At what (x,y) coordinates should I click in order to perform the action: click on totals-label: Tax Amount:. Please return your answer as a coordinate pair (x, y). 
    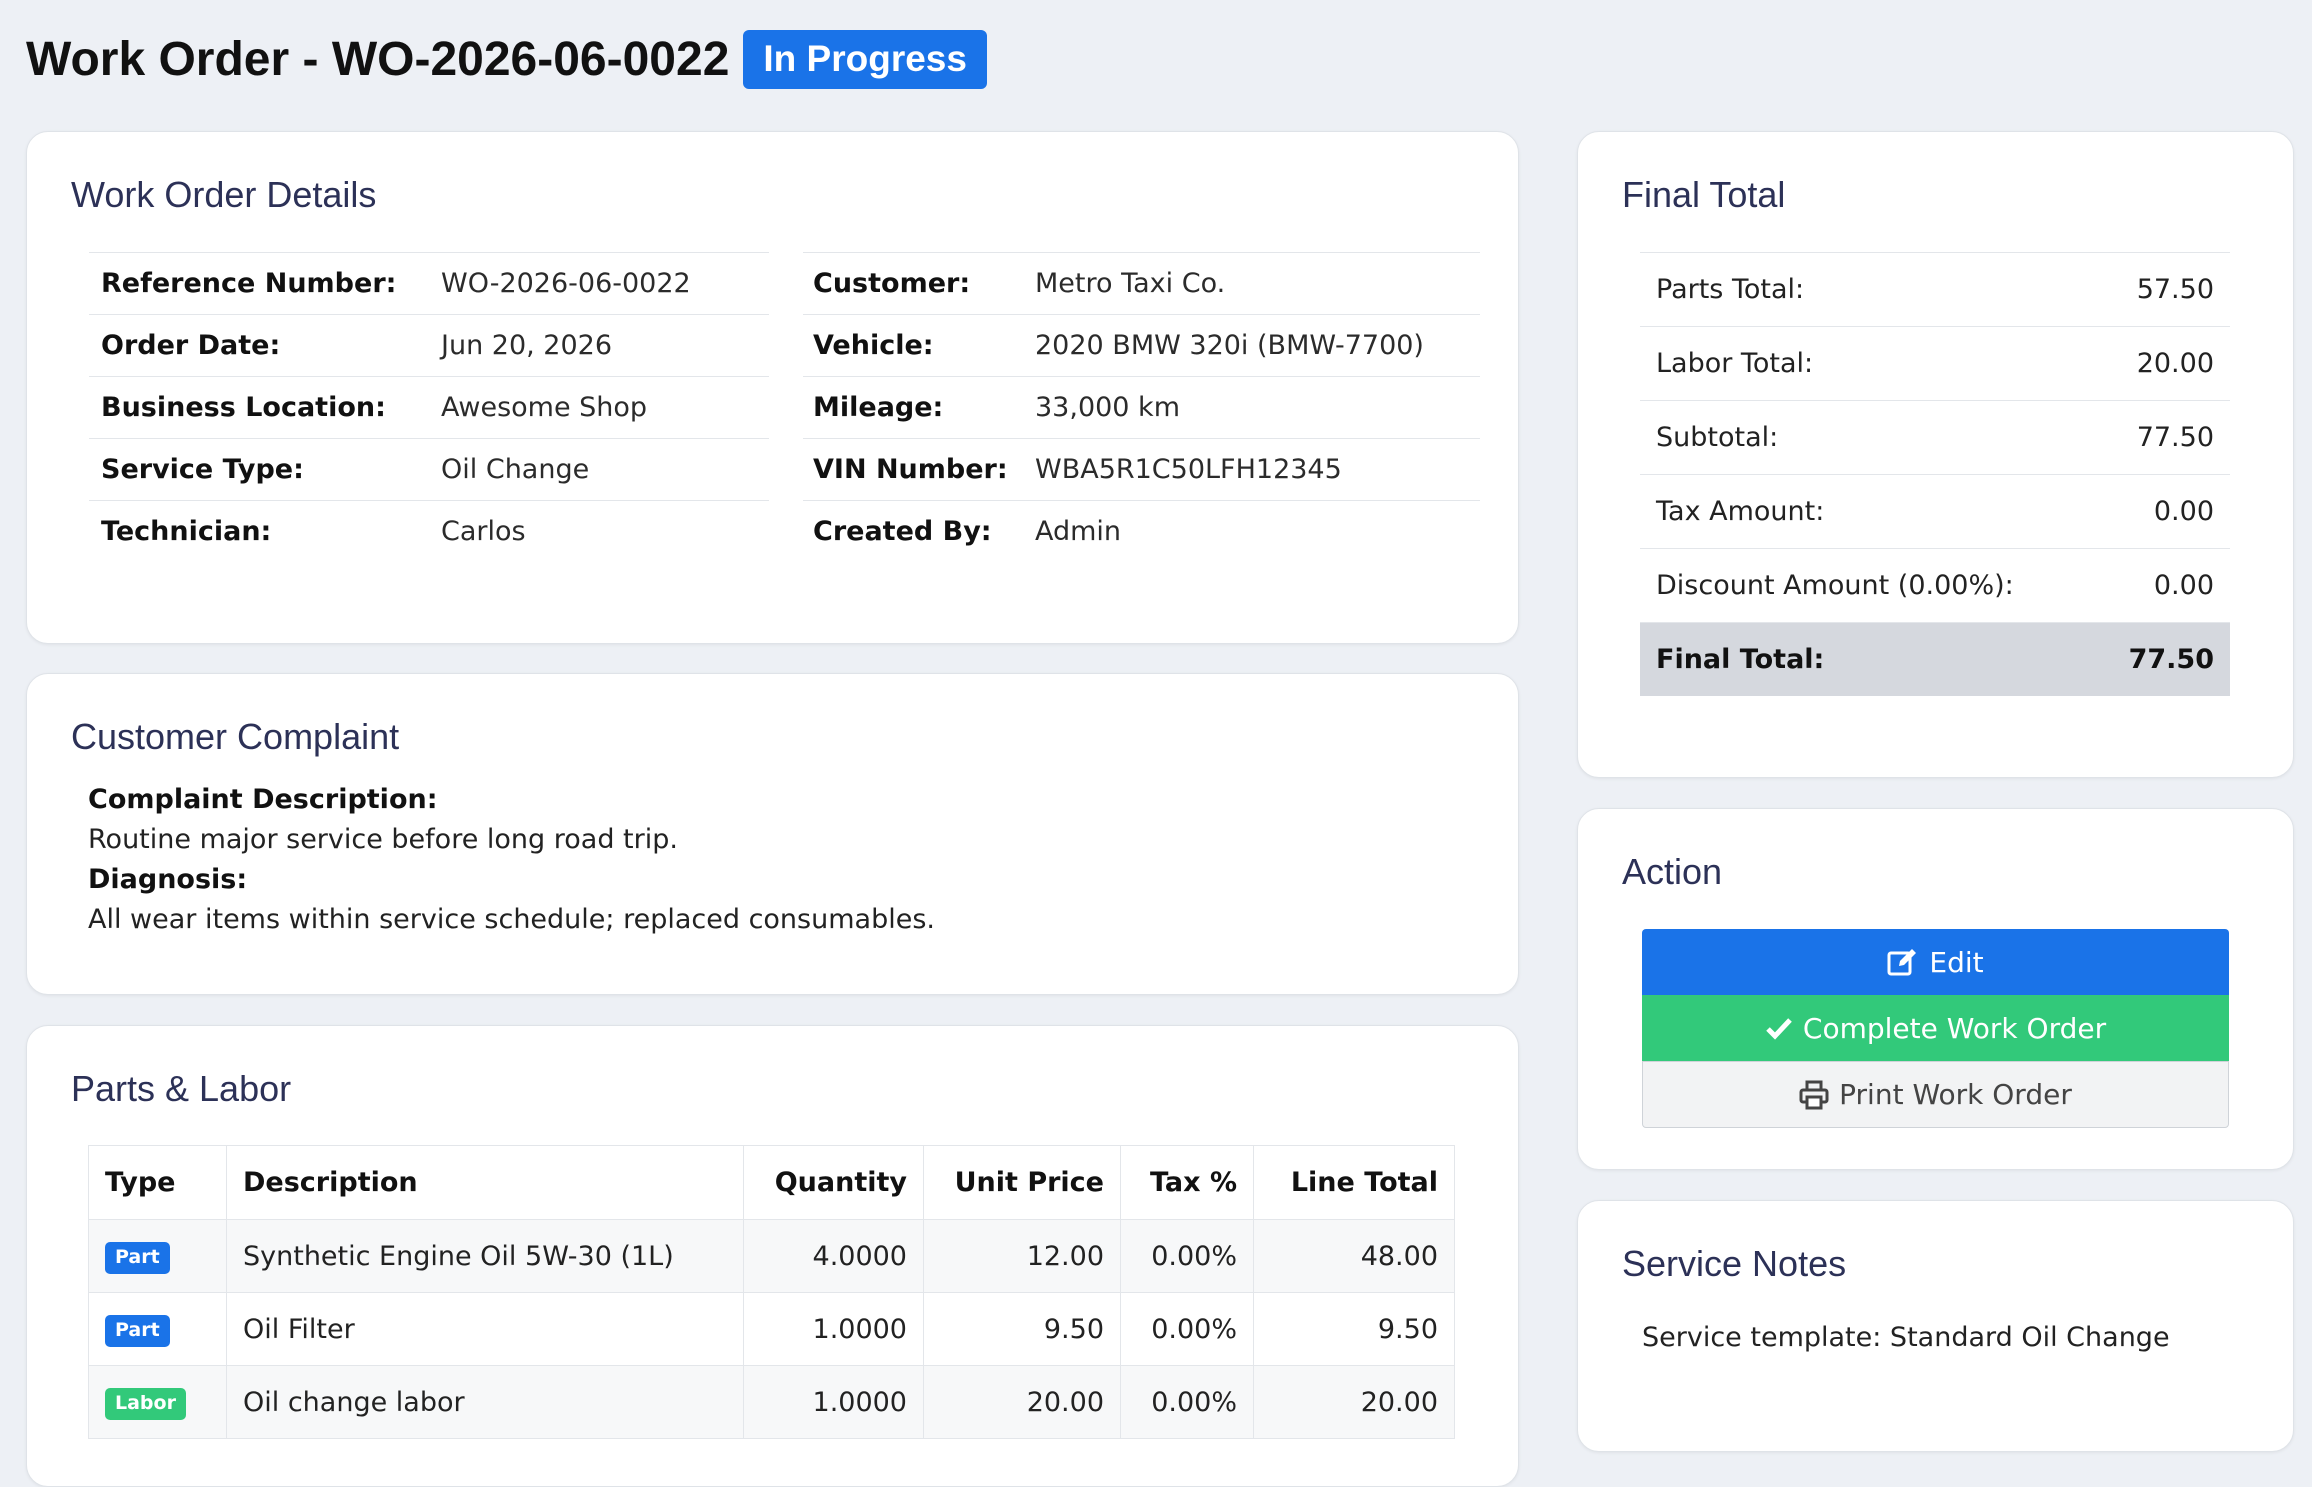
    Looking at the image, I should click on (1867, 511).